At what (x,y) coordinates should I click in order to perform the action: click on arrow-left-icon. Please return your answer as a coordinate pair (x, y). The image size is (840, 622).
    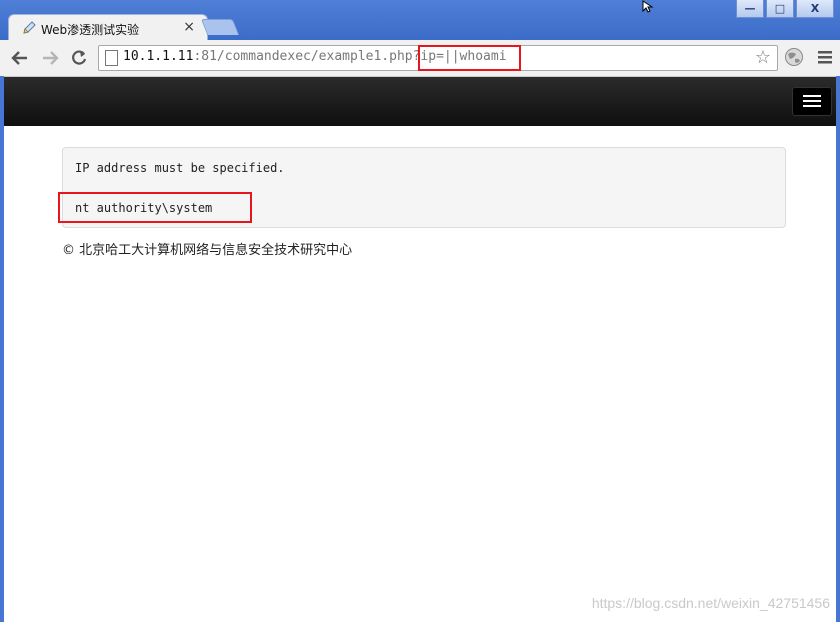
    Looking at the image, I should click on (19, 58).